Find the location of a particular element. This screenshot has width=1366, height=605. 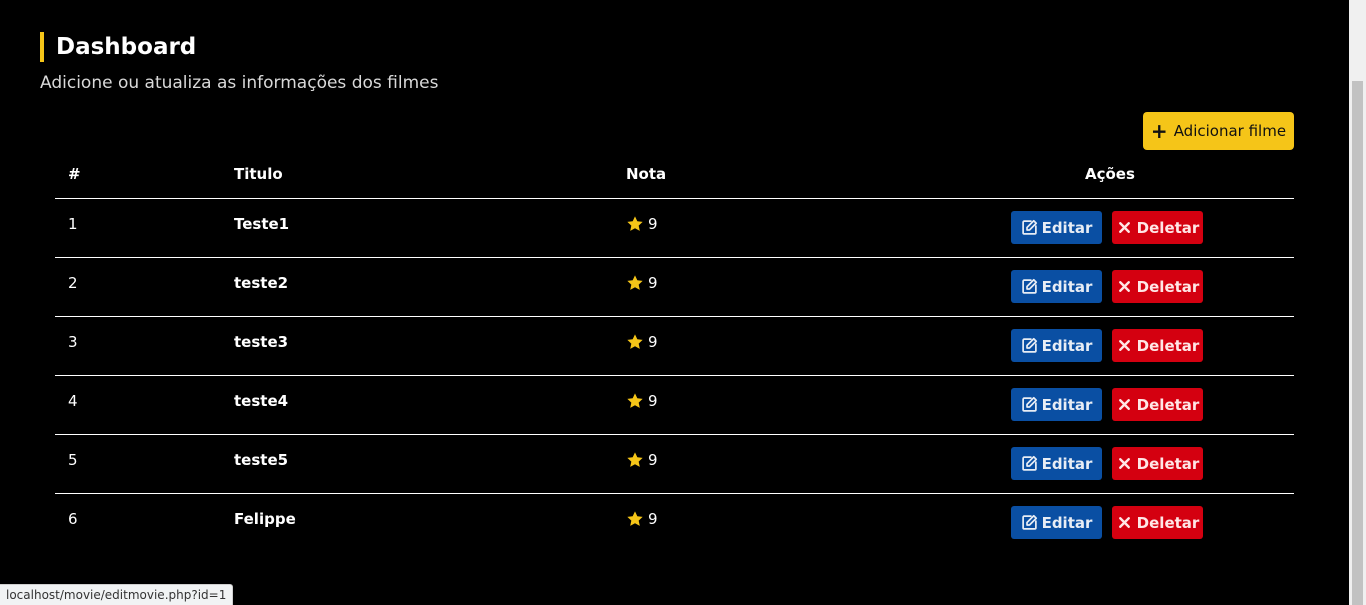

scrollbar-thumb is located at coordinates (1357, 343).